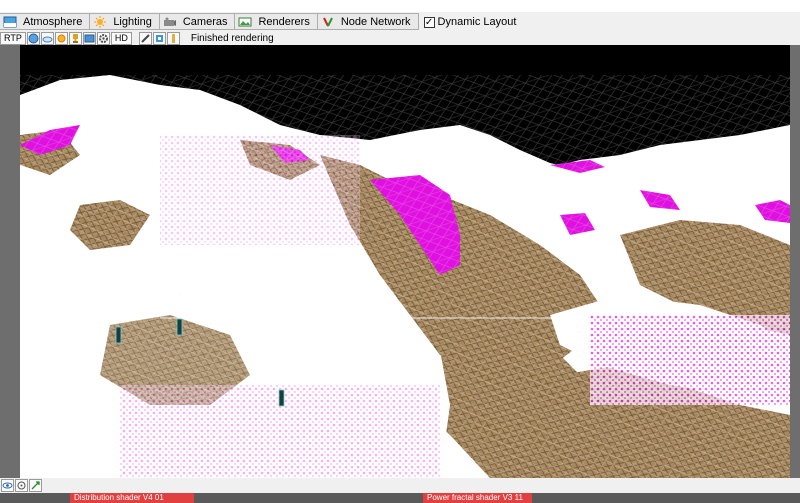 Image resolution: width=800 pixels, height=503 pixels. What do you see at coordinates (13, 38) in the screenshot?
I see `rtp-button: RTP` at bounding box center [13, 38].